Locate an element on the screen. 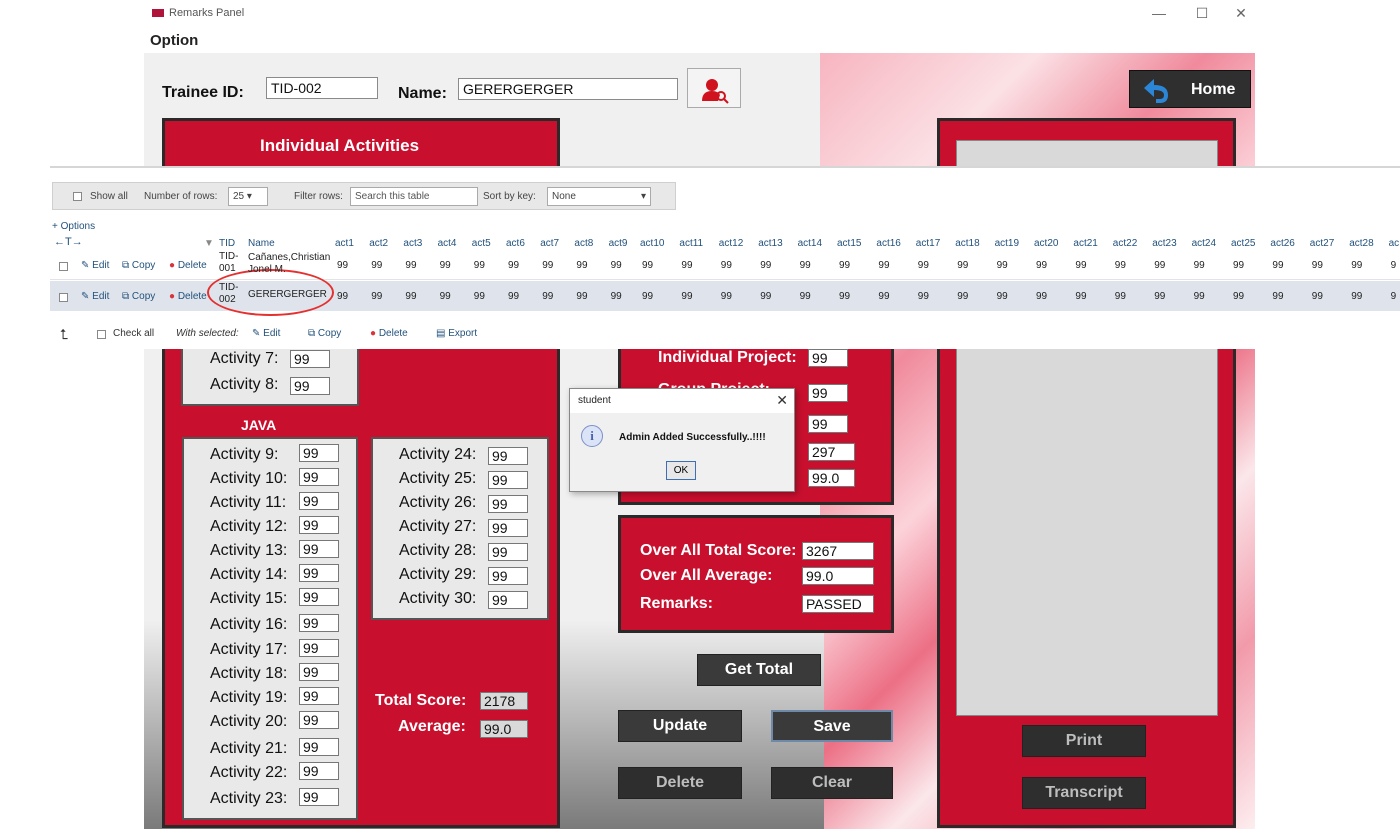 This screenshot has height=829, width=1400. show-all-checkbox is located at coordinates (77, 196).